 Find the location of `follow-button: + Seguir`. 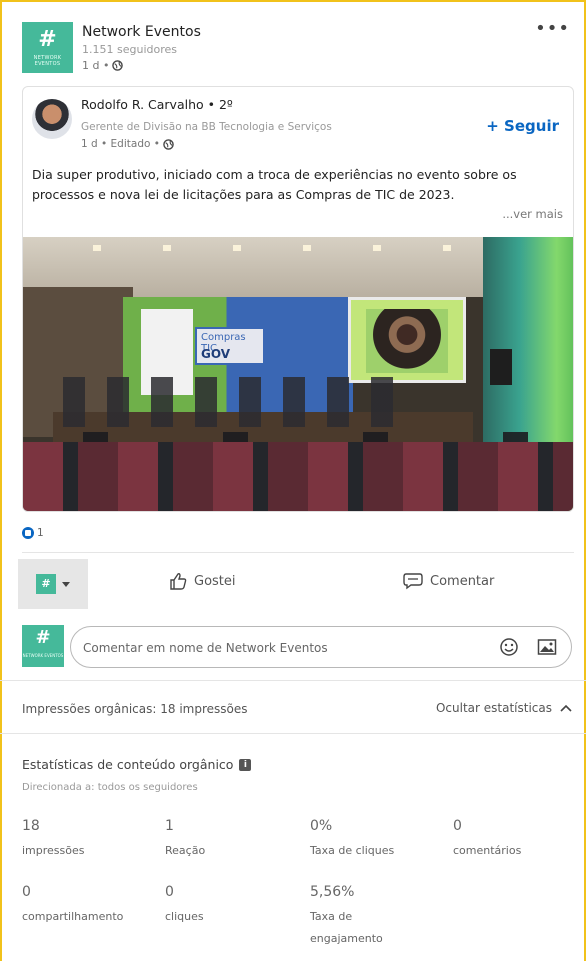

follow-button: + Seguir is located at coordinates (522, 126).